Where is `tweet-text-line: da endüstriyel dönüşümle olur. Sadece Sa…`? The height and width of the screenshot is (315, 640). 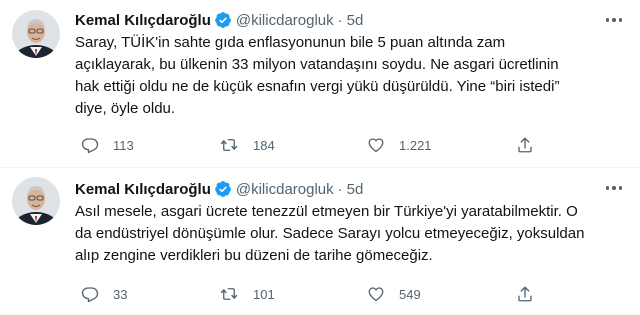
tweet-text-line: da endüstriyel dönüşümle olur. Sadece Sa… is located at coordinates (330, 233).